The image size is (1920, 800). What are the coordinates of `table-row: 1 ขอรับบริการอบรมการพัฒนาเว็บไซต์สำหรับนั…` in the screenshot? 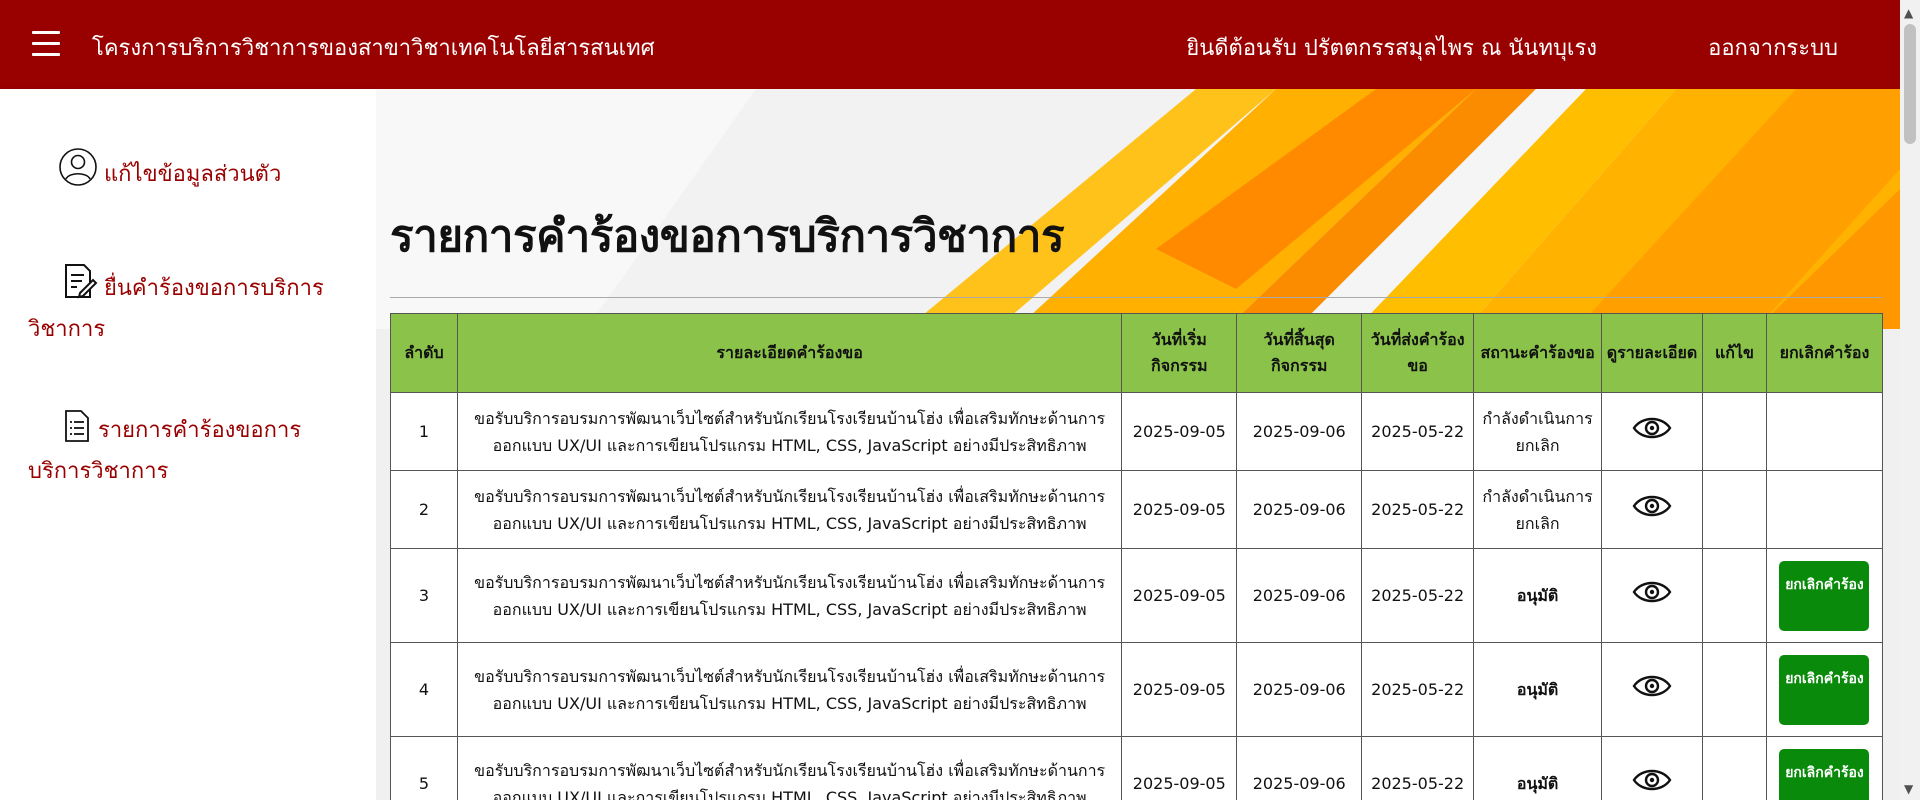 It's located at (1137, 431).